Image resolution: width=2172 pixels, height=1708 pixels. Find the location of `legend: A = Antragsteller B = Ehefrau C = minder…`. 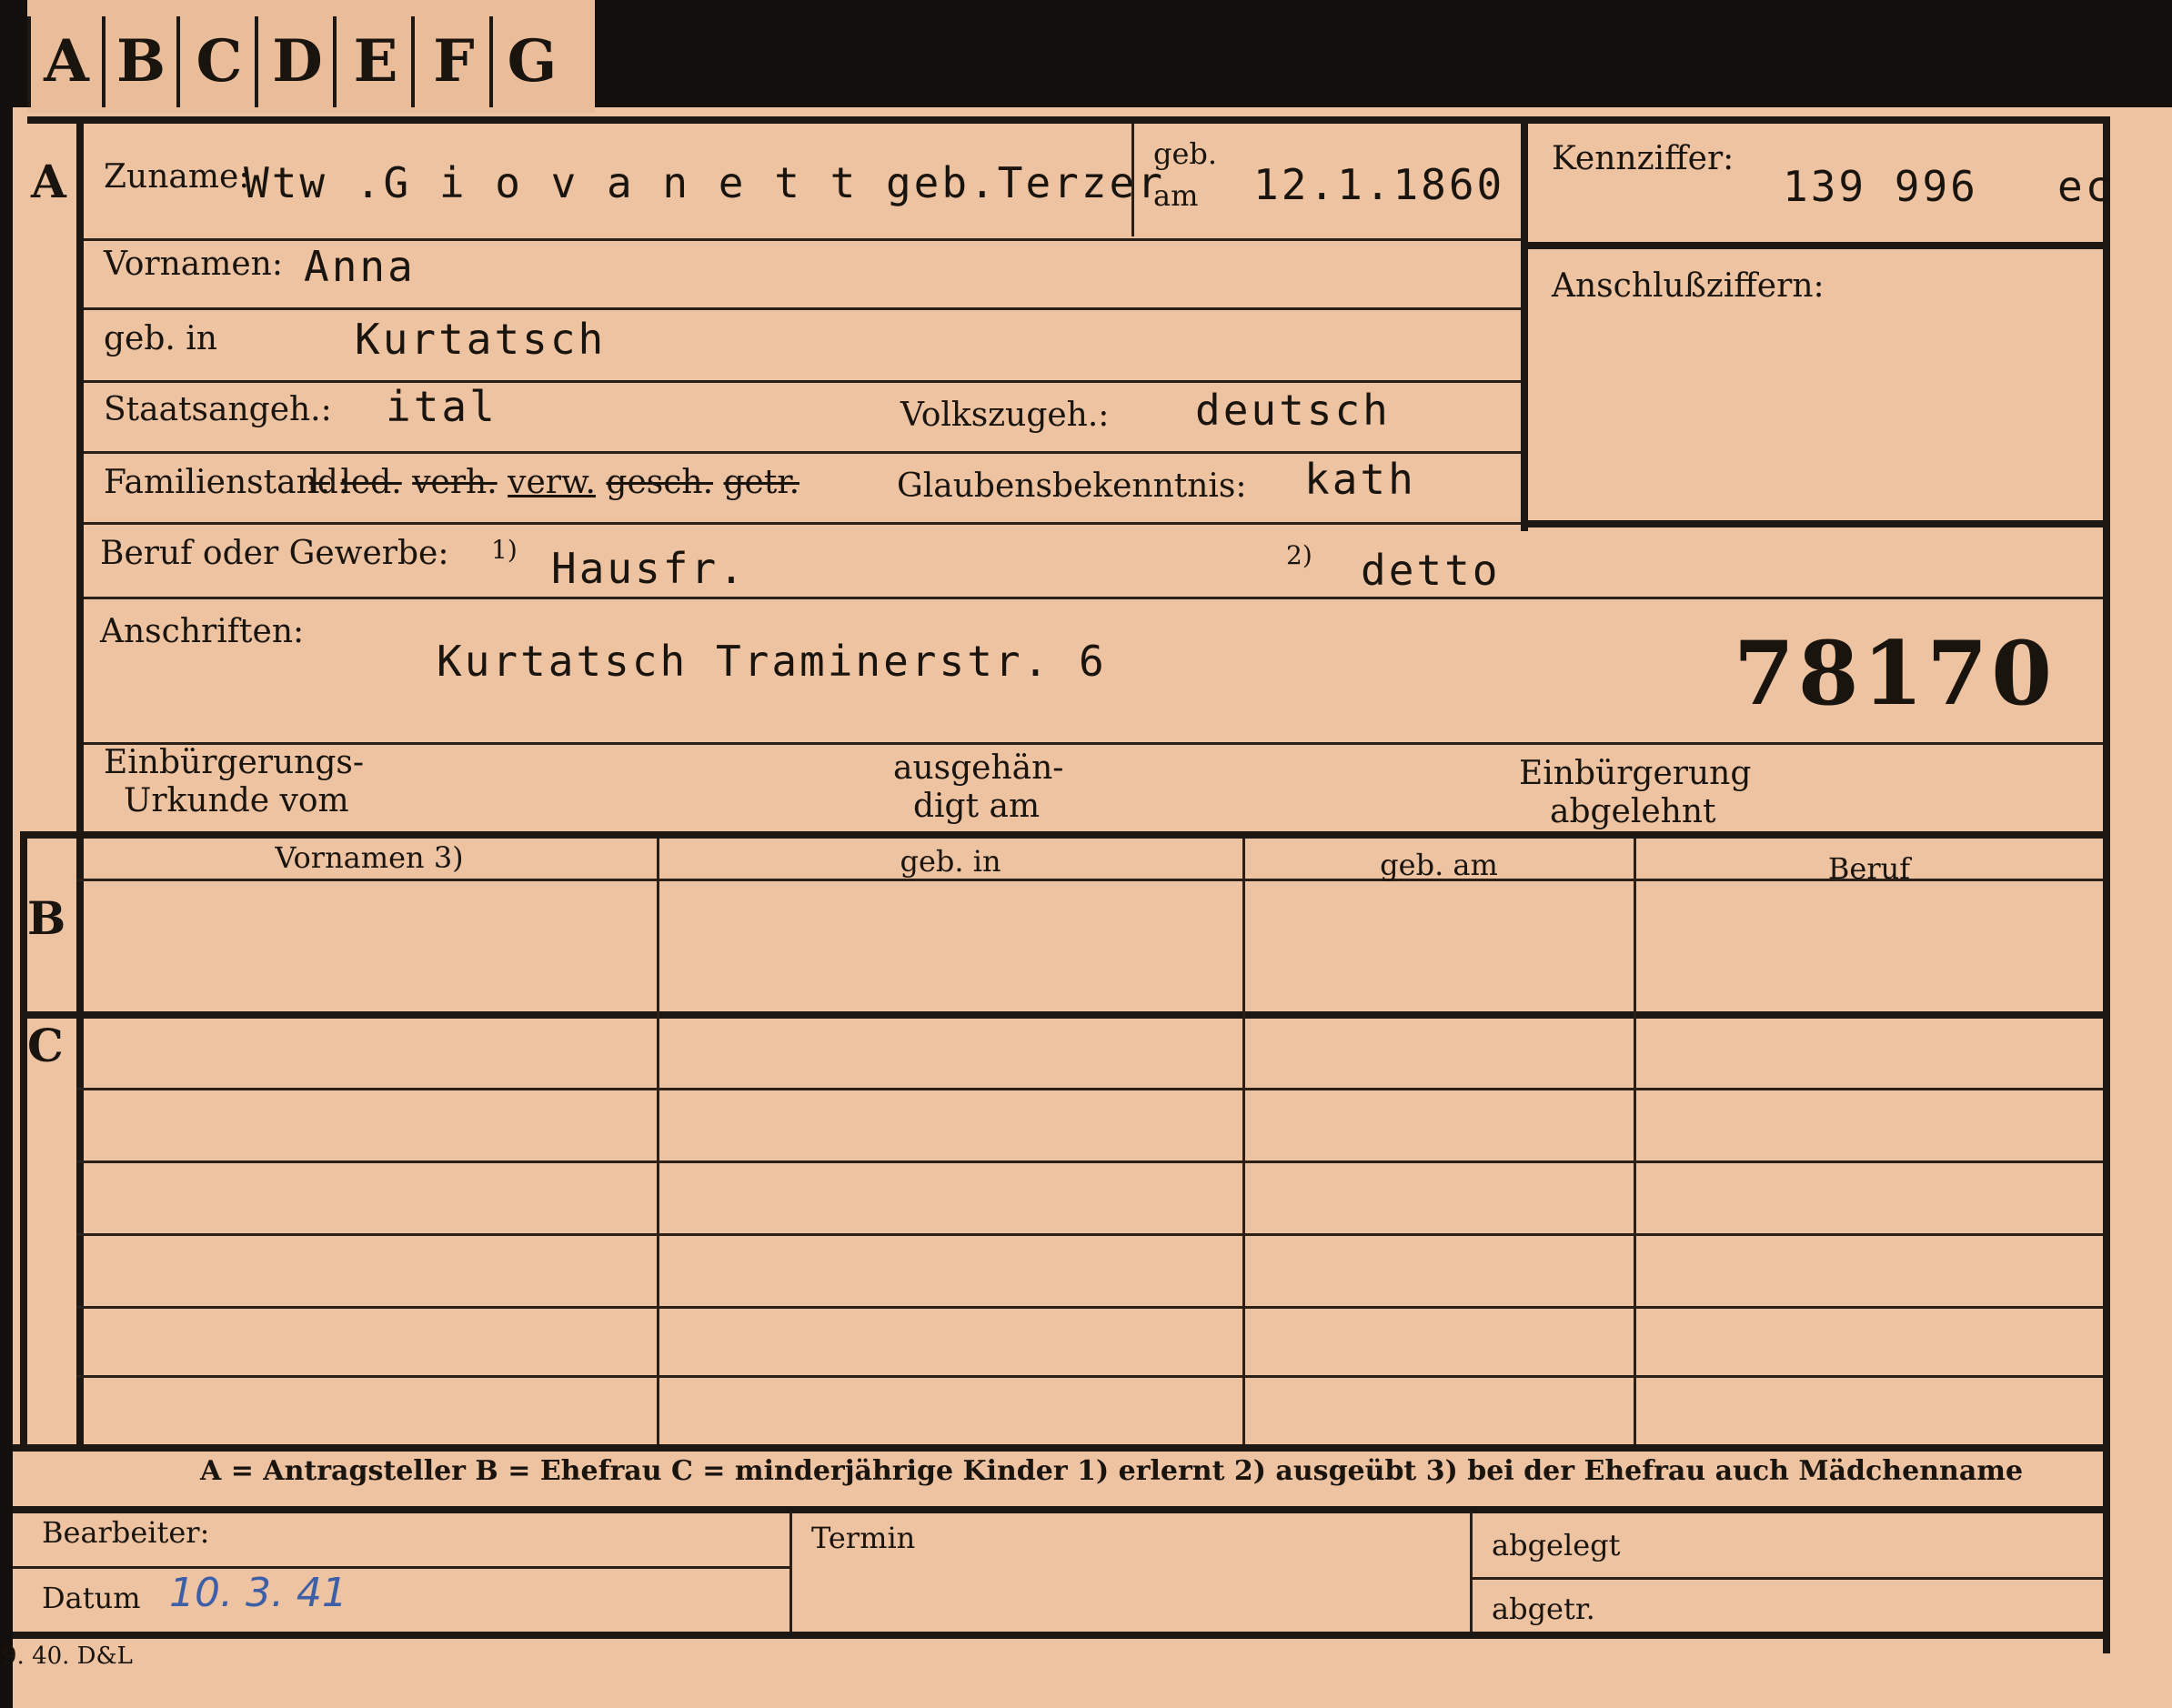

legend: A = Antragsteller B = Ehefrau C = minder… is located at coordinates (1112, 1471).